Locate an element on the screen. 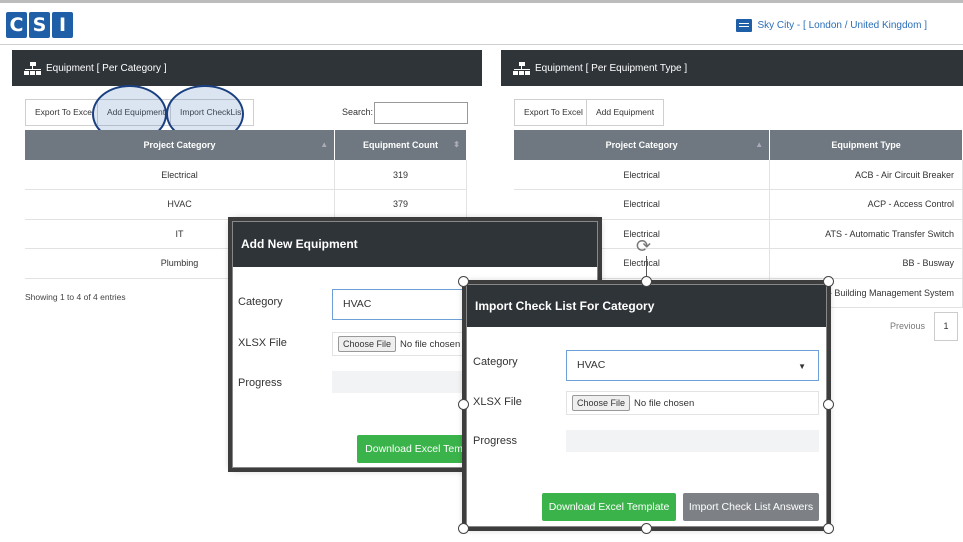 The image size is (963, 542). cell-category: HVAC is located at coordinates (180, 204).